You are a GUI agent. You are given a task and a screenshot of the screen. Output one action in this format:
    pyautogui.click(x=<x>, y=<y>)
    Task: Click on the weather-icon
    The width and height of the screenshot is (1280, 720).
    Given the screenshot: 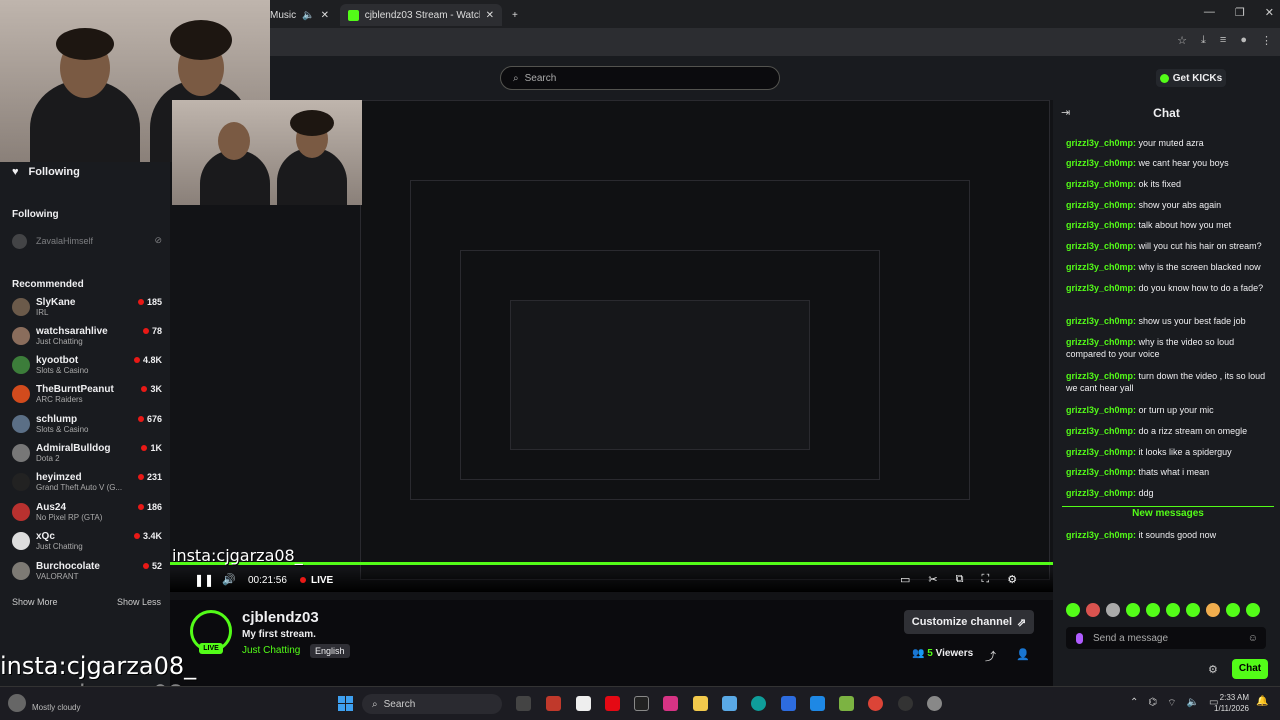 What is the action you would take?
    pyautogui.click(x=17, y=703)
    